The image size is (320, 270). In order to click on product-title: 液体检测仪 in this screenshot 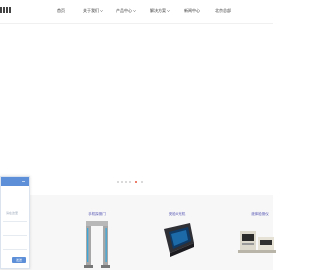, I will do `click(260, 214)`.